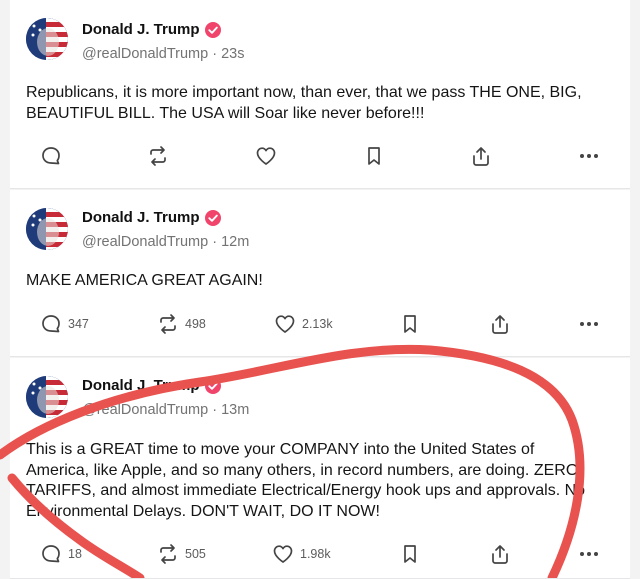 Image resolution: width=640 pixels, height=579 pixels. I want to click on post-actions: 347 498 2.13k, so click(320, 324).